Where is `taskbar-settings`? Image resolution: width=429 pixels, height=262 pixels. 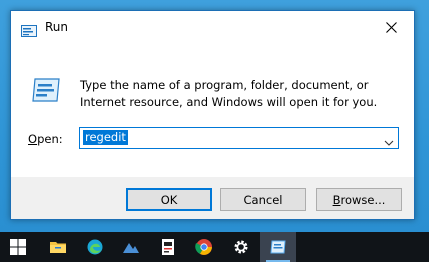
taskbar-settings is located at coordinates (241, 247).